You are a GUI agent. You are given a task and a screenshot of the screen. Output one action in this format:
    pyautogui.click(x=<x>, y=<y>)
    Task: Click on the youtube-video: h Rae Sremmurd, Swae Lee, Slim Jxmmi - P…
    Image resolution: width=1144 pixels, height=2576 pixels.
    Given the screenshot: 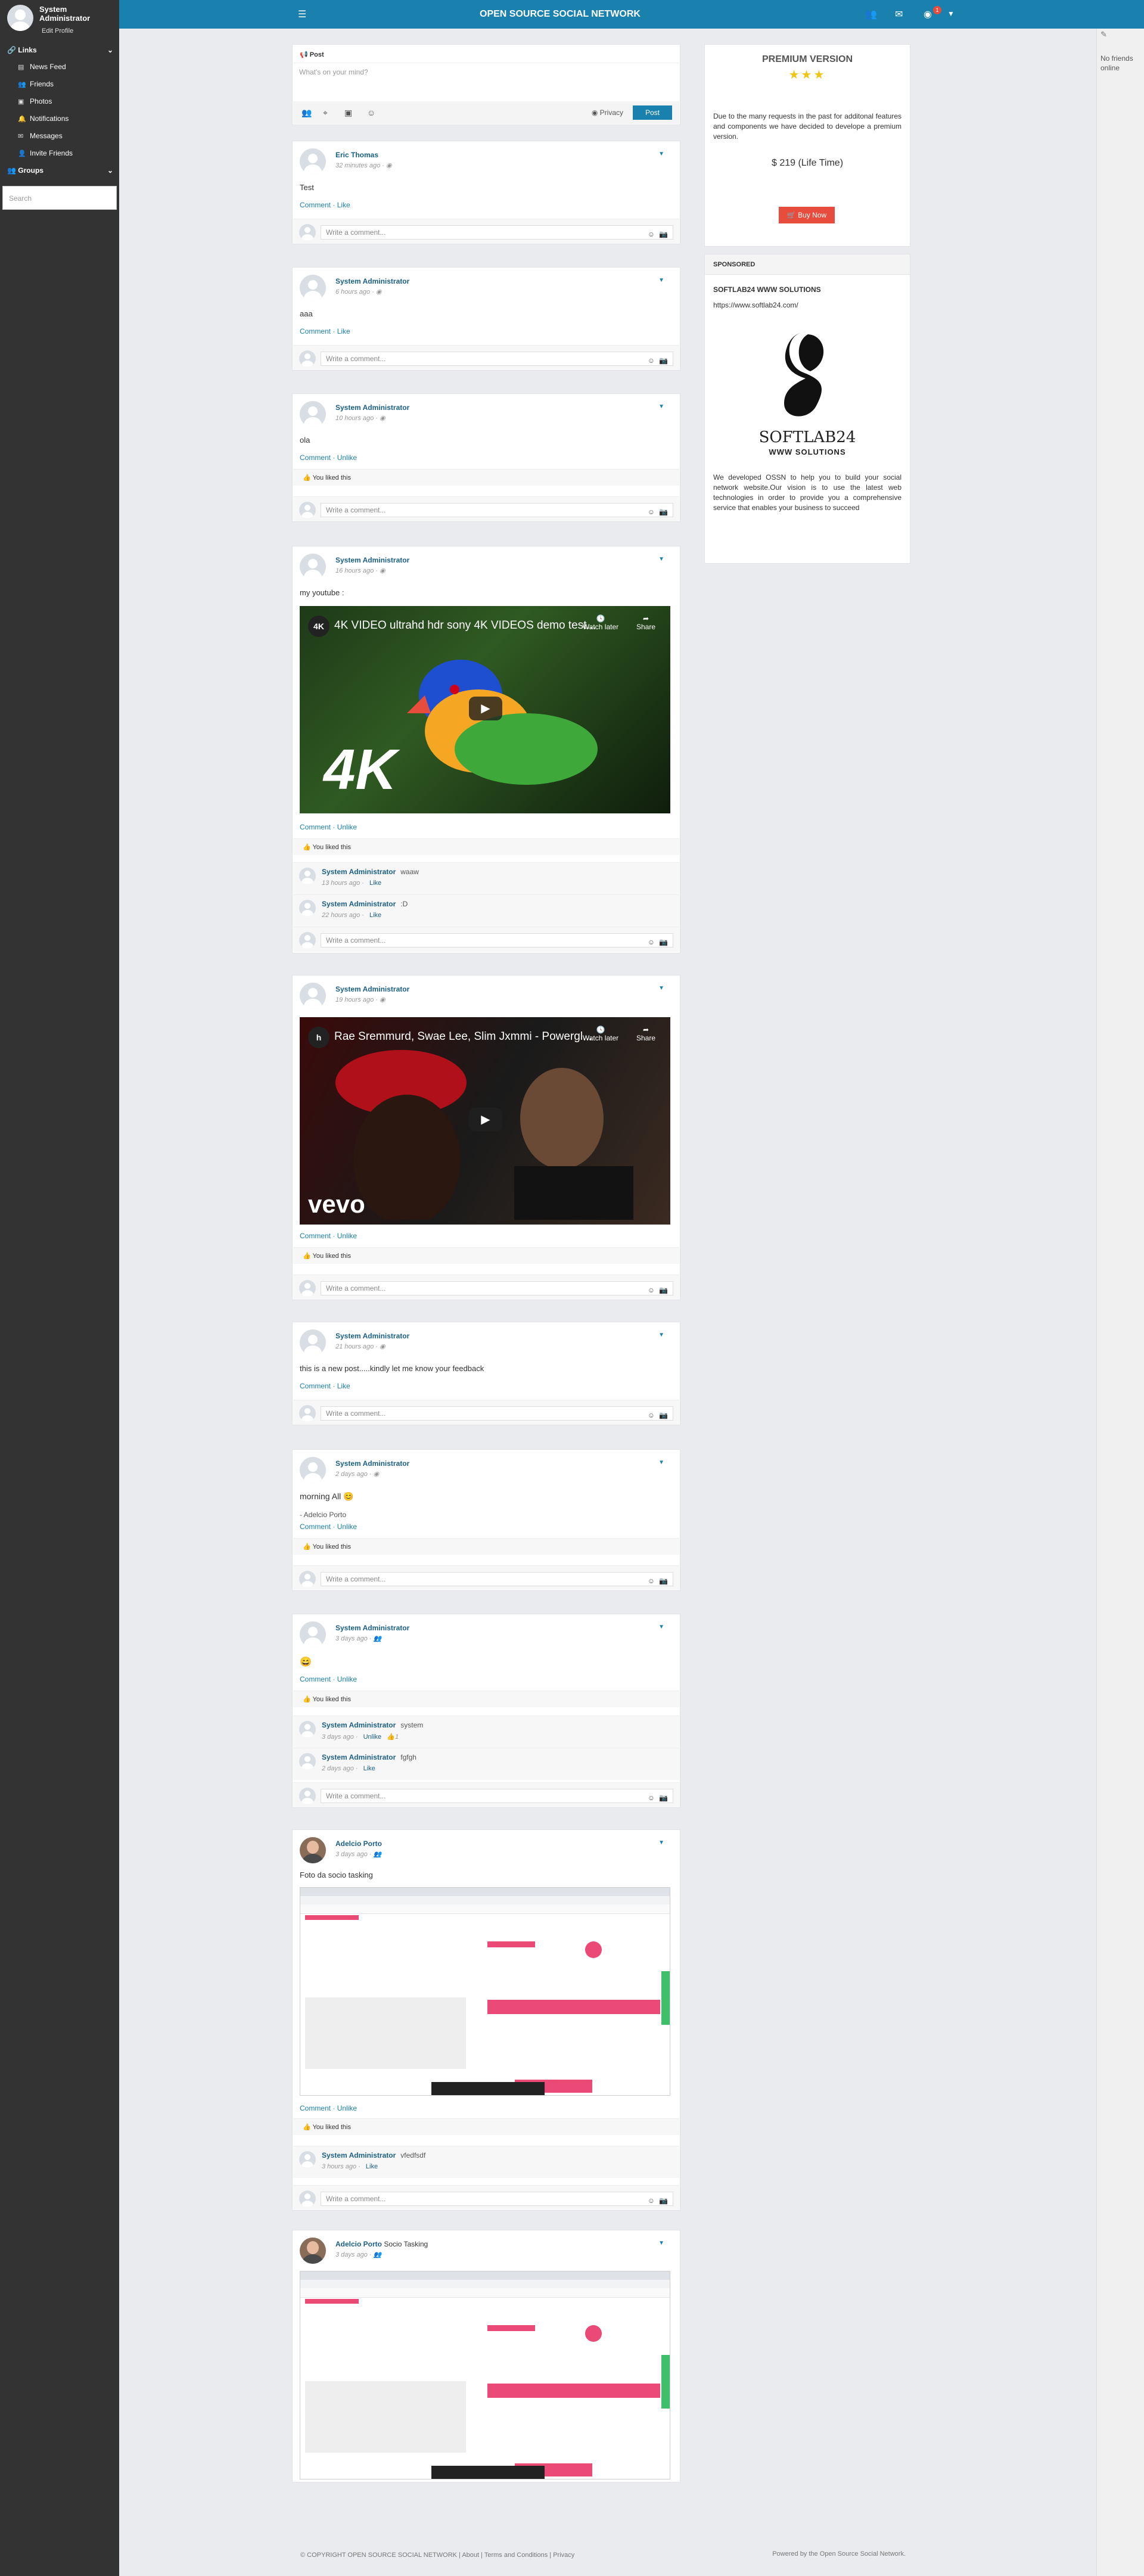 What is the action you would take?
    pyautogui.click(x=485, y=1121)
    